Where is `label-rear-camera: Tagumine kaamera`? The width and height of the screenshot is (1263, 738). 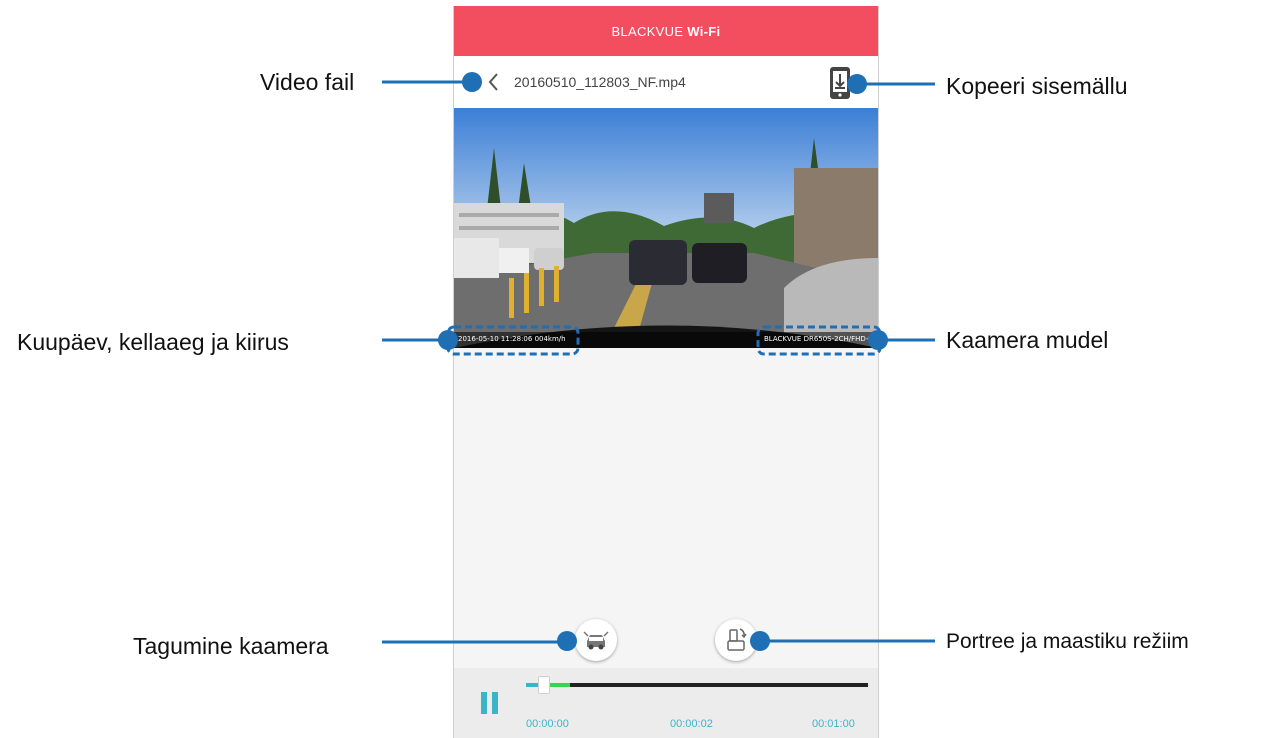
label-rear-camera: Tagumine kaamera is located at coordinates (231, 646).